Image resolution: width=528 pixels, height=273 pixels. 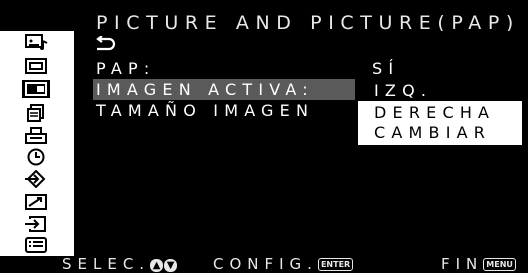 What do you see at coordinates (171, 265) in the screenshot?
I see `down-arrow-icon: ▼` at bounding box center [171, 265].